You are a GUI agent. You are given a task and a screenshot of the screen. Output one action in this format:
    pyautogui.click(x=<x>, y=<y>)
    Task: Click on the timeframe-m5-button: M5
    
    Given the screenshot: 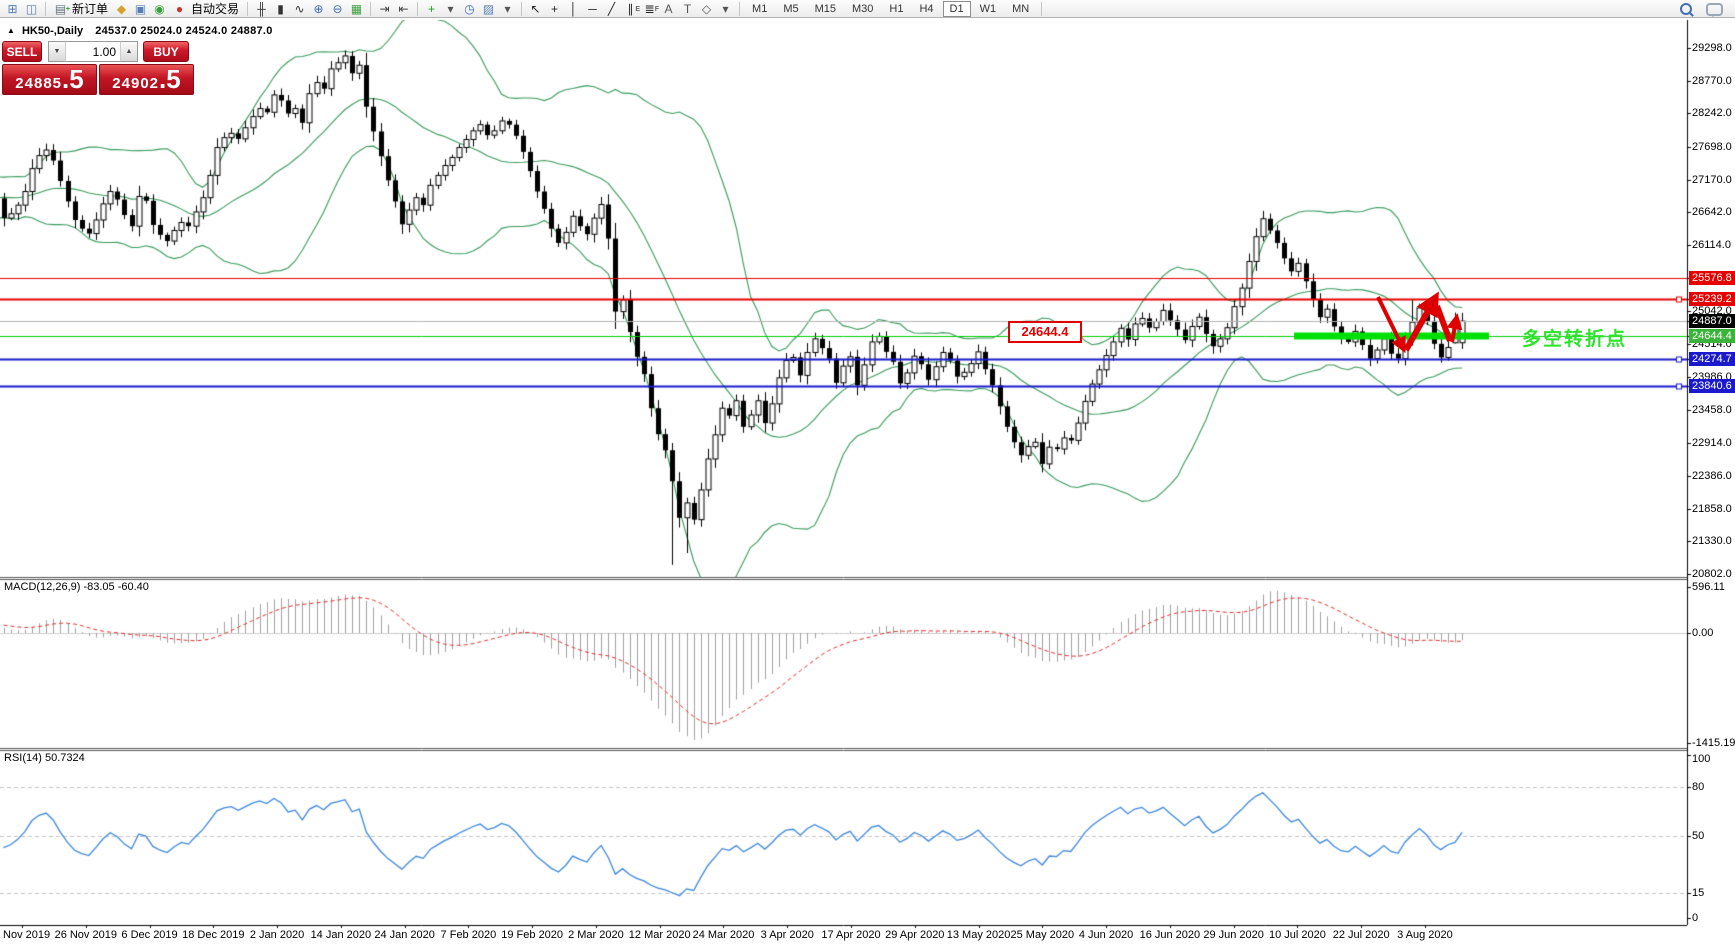 What is the action you would take?
    pyautogui.click(x=790, y=9)
    